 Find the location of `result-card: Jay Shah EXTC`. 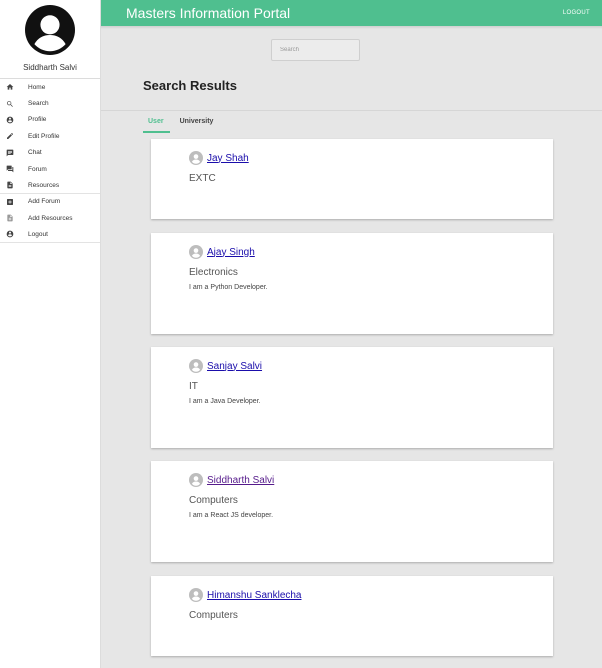

result-card: Jay Shah EXTC is located at coordinates (352, 179).